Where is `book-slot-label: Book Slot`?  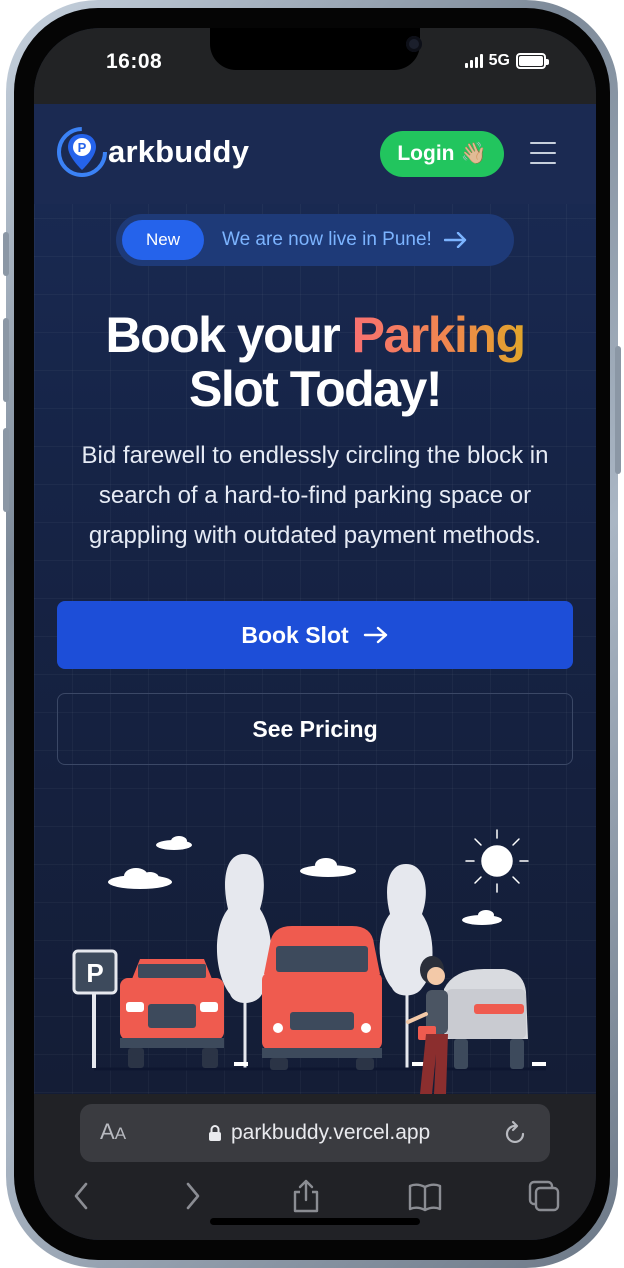
book-slot-label: Book Slot is located at coordinates (295, 634).